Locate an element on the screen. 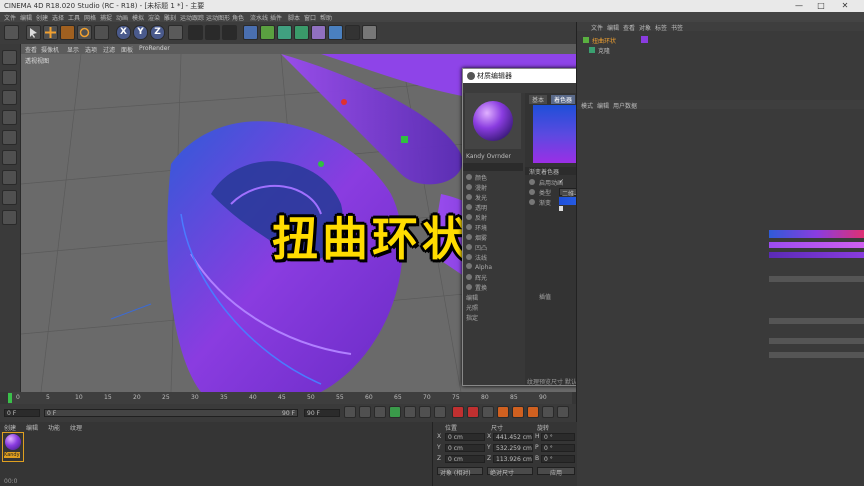 This screenshot has width=864, height=486. snap-icon is located at coordinates (9, 177).